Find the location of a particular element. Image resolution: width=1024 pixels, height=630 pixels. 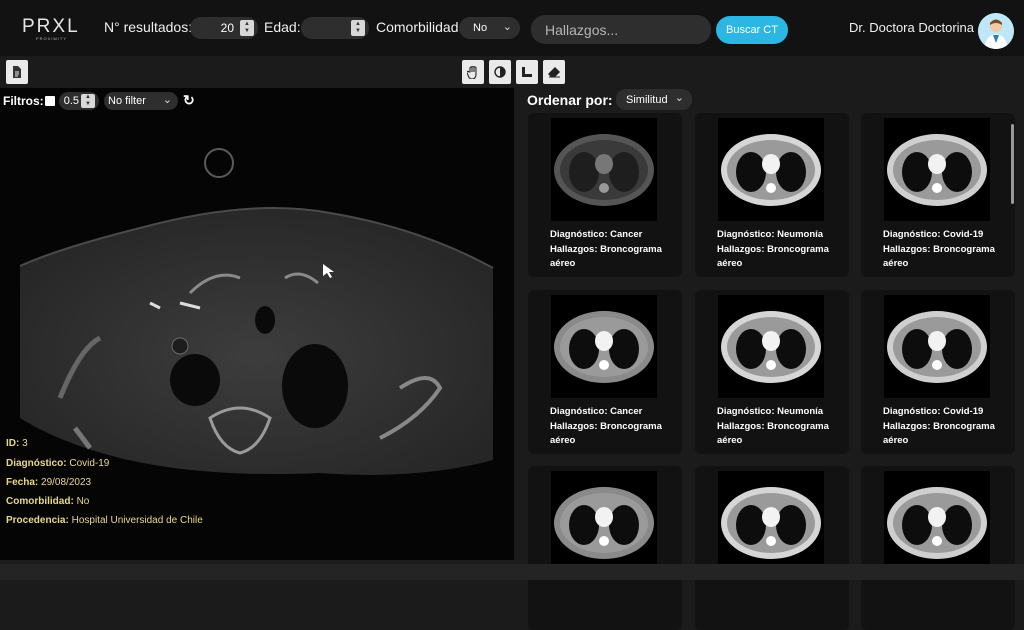

filters-bar: Filtros: is located at coordinates (23, 101).